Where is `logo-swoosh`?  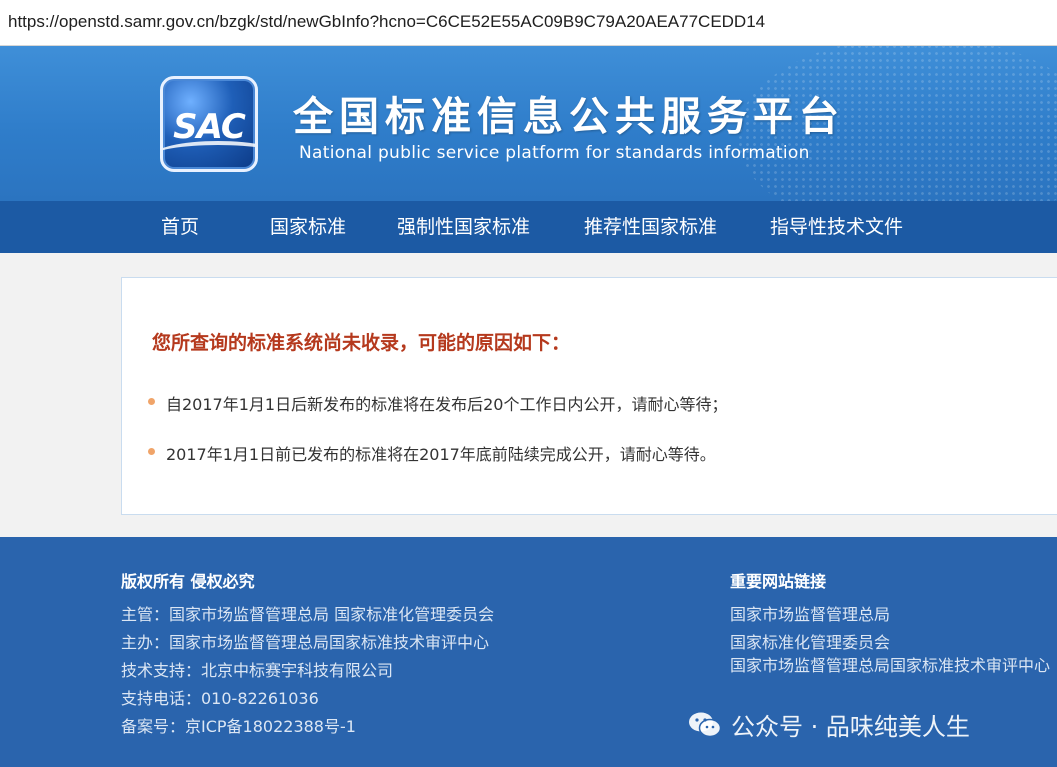
logo-swoosh is located at coordinates (209, 155).